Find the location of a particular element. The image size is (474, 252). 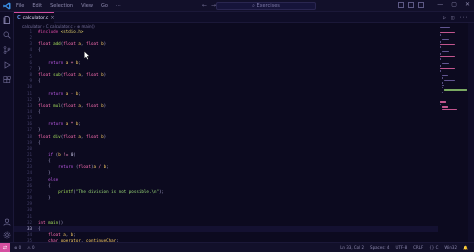

close-tab-icon: × is located at coordinates (52, 18).